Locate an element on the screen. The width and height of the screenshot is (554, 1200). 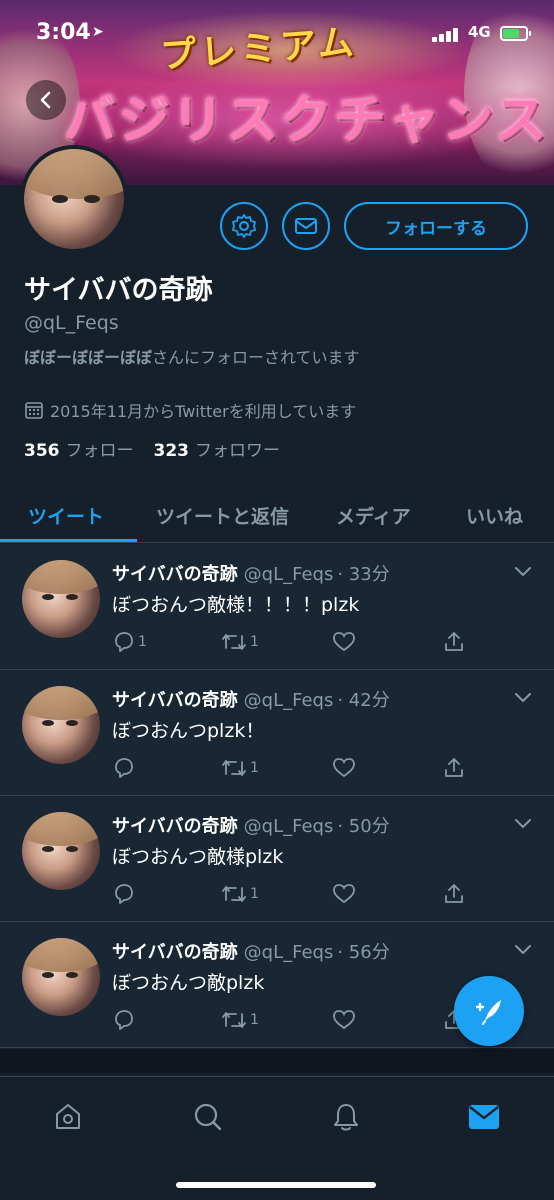
profile-name: サイババの奇跡 is located at coordinates (118, 290).